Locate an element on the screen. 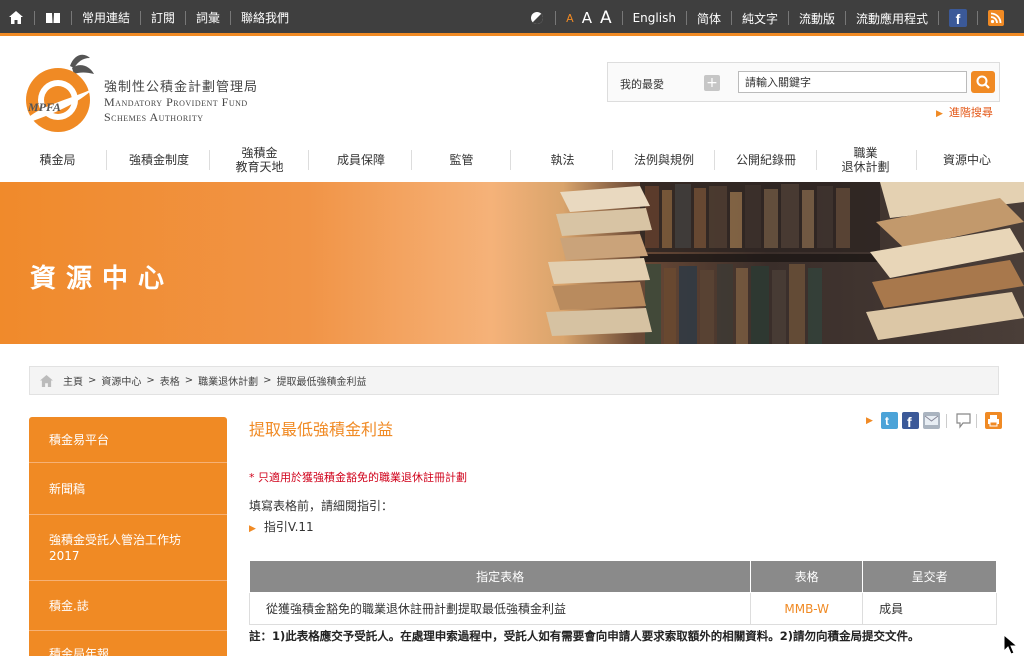 This screenshot has width=1024, height=656. nav-item-resource-centre: 資源中心 is located at coordinates (967, 160).